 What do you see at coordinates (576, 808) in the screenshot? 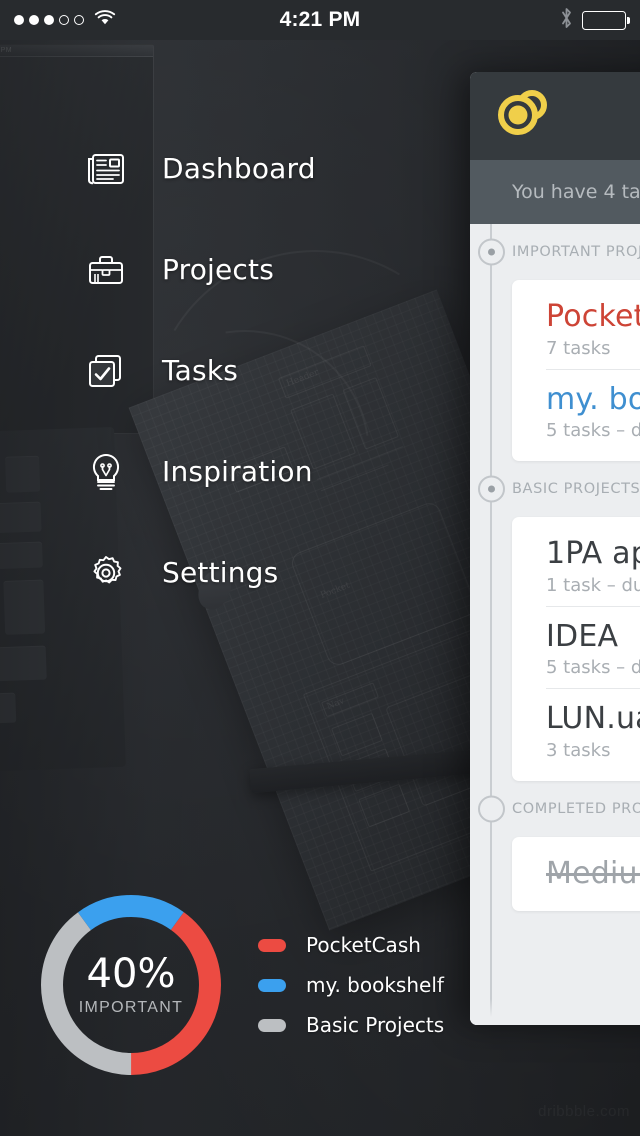
I see `section-title: COMPLETED PROJECTS` at bounding box center [576, 808].